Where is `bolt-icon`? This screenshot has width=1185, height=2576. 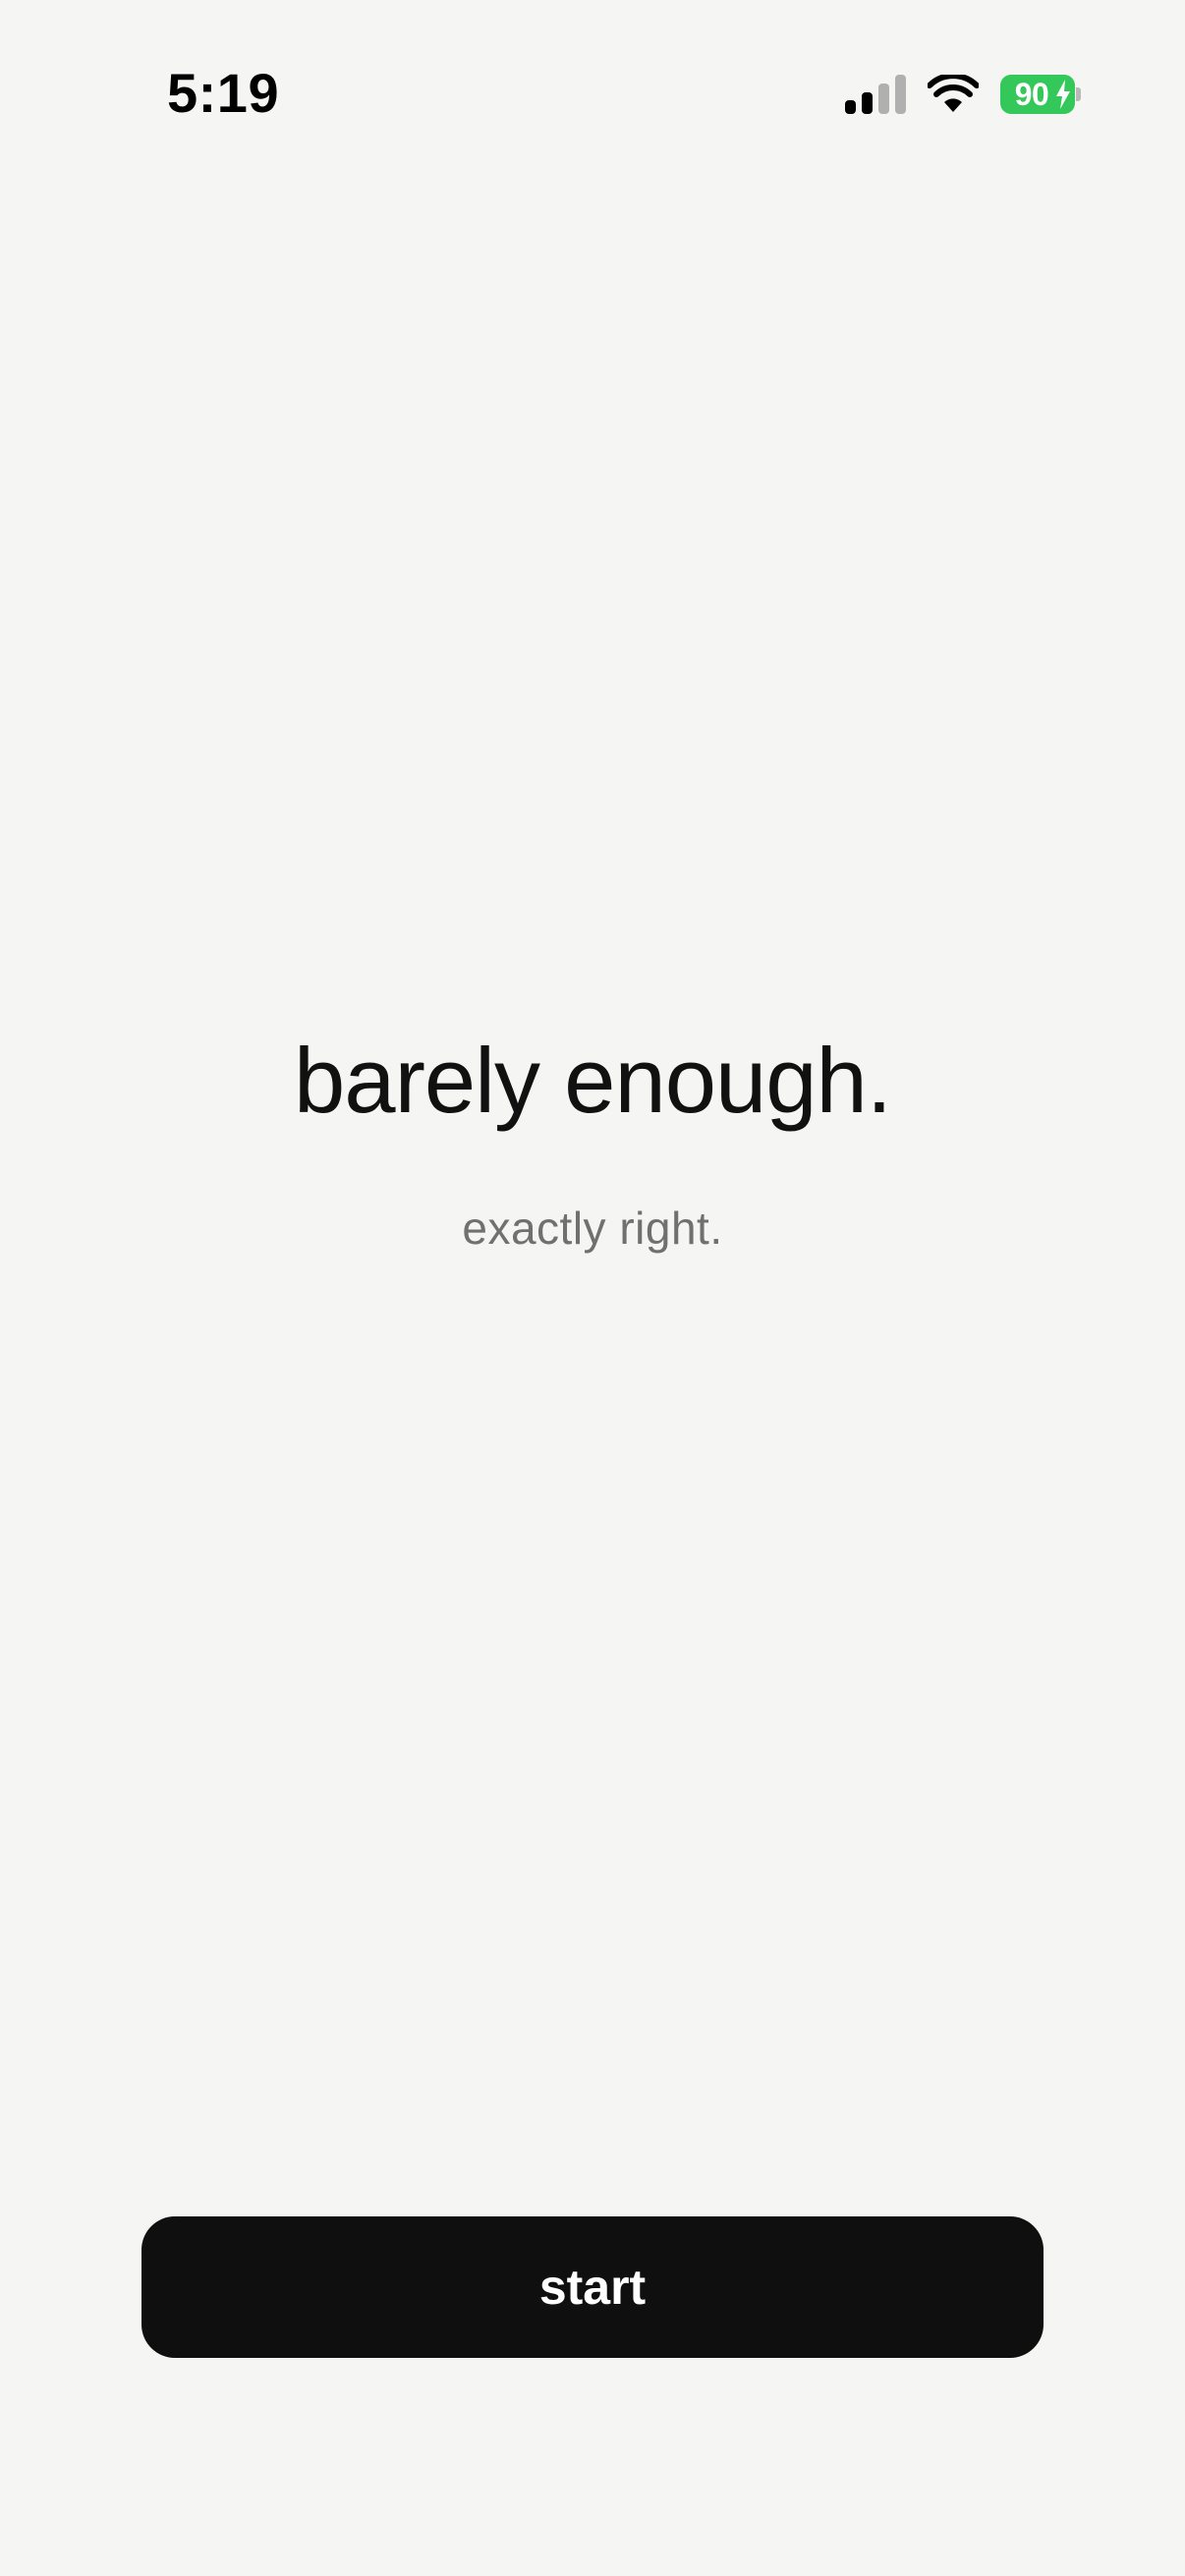 bolt-icon is located at coordinates (1063, 94).